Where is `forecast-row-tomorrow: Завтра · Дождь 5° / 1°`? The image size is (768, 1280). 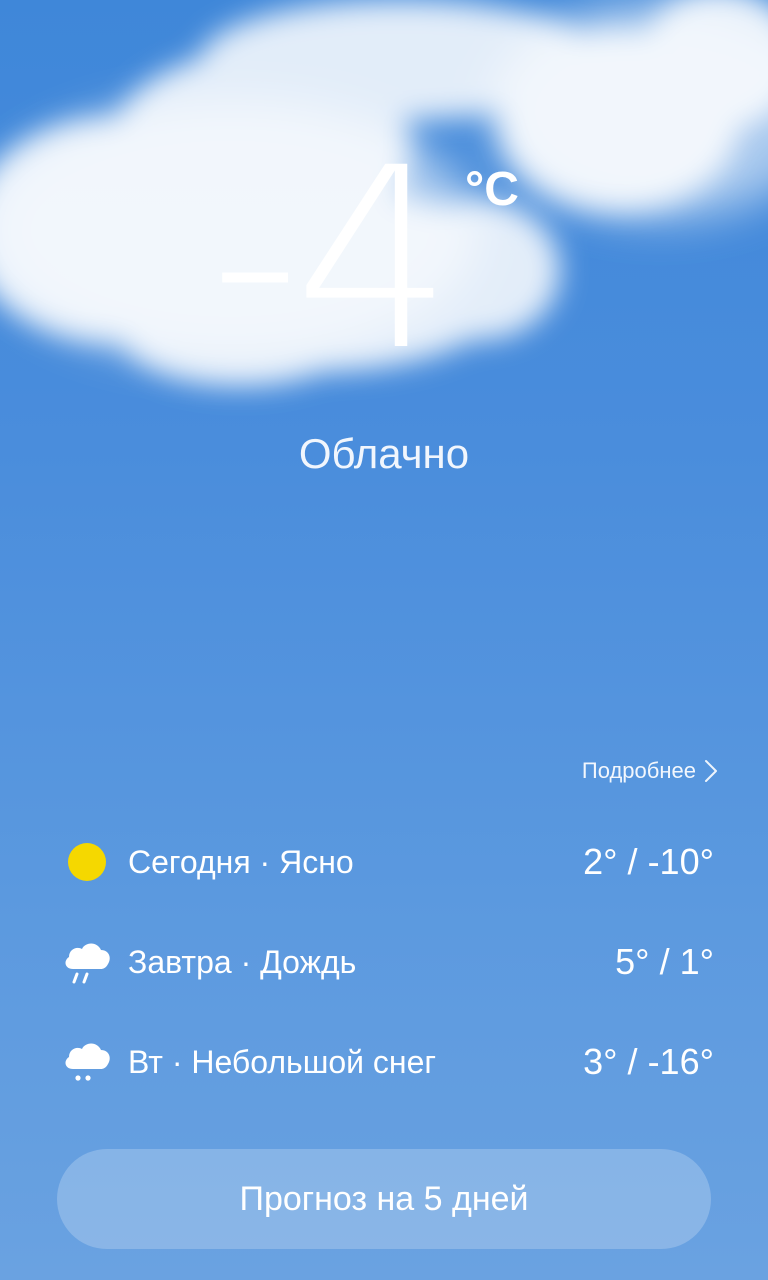
forecast-row-tomorrow: Завтра · Дождь 5° / 1° is located at coordinates (386, 962).